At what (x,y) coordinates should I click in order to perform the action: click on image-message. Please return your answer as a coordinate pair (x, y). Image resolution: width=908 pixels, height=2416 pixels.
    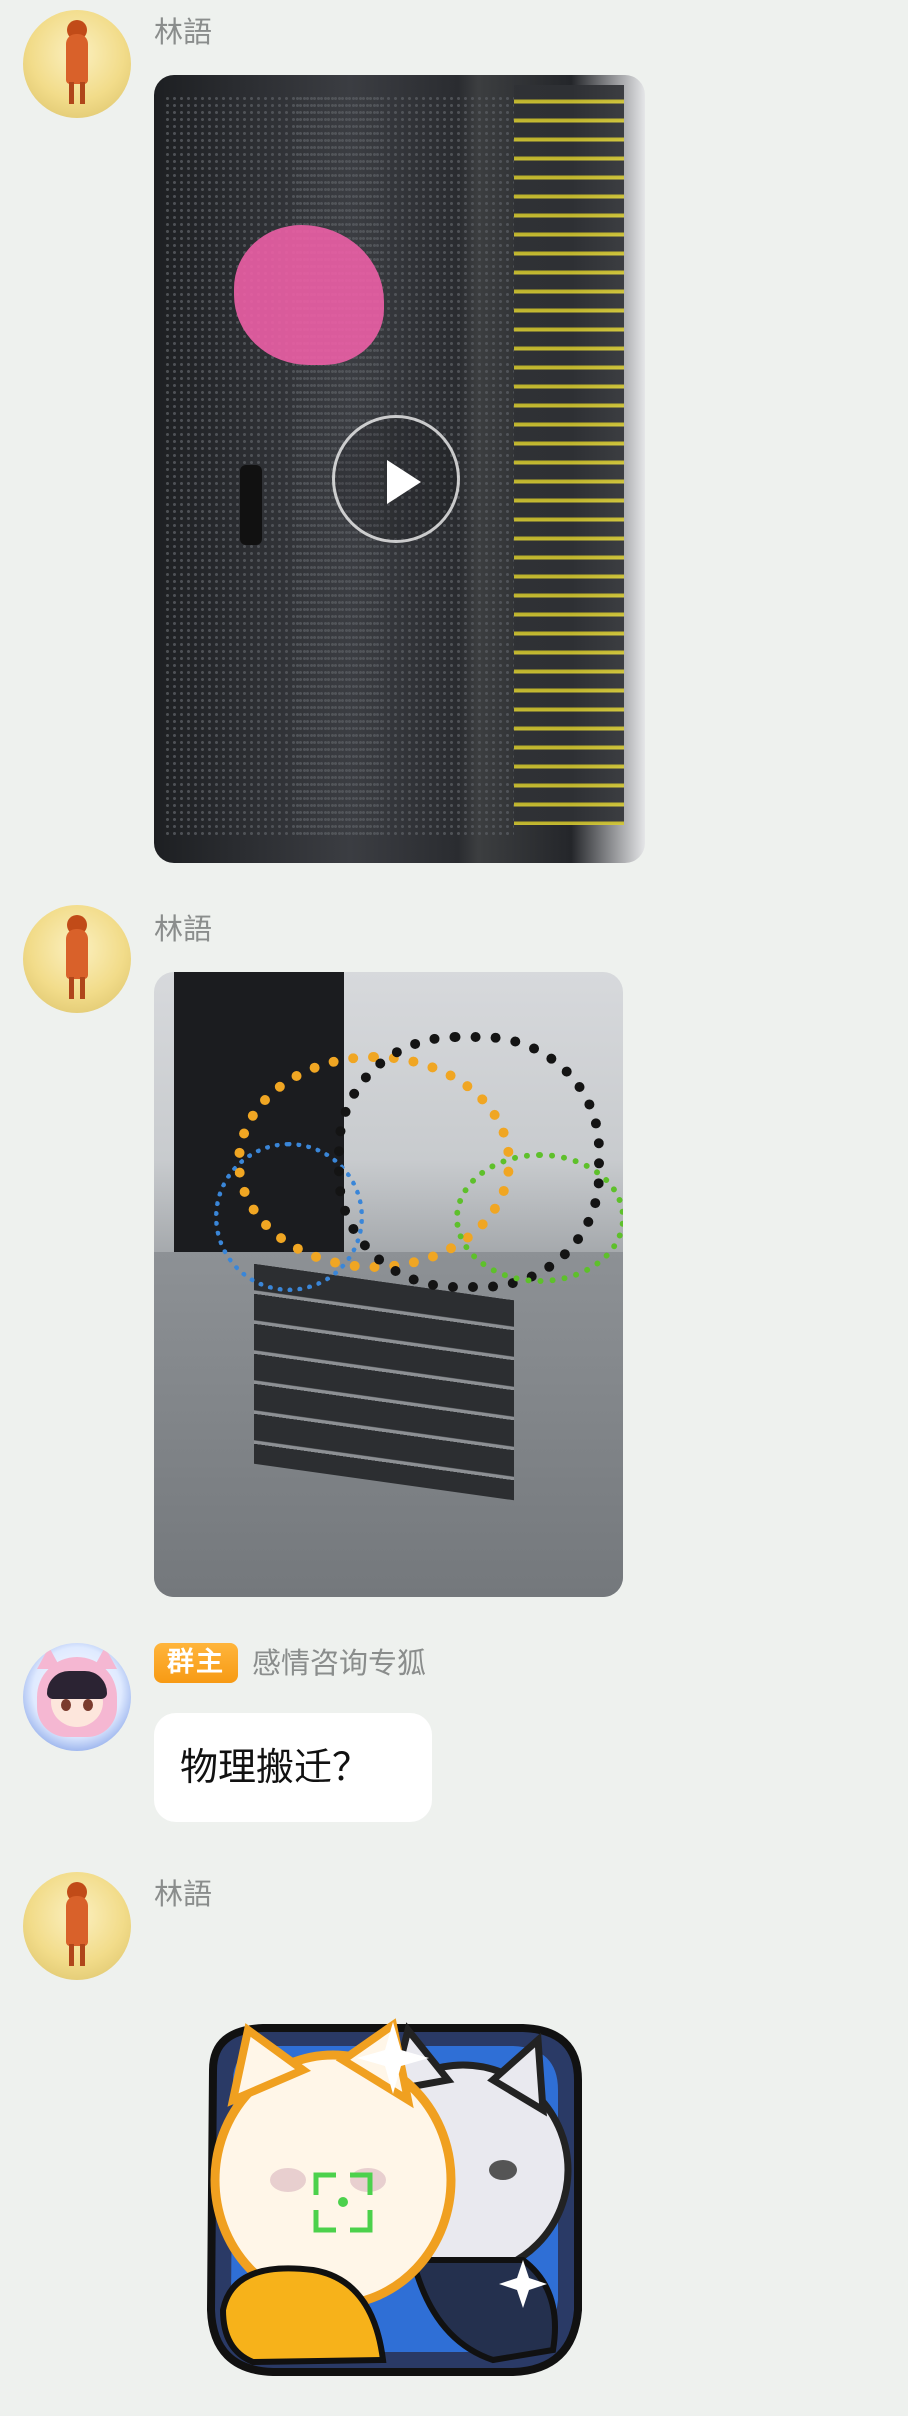
    Looking at the image, I should click on (388, 1284).